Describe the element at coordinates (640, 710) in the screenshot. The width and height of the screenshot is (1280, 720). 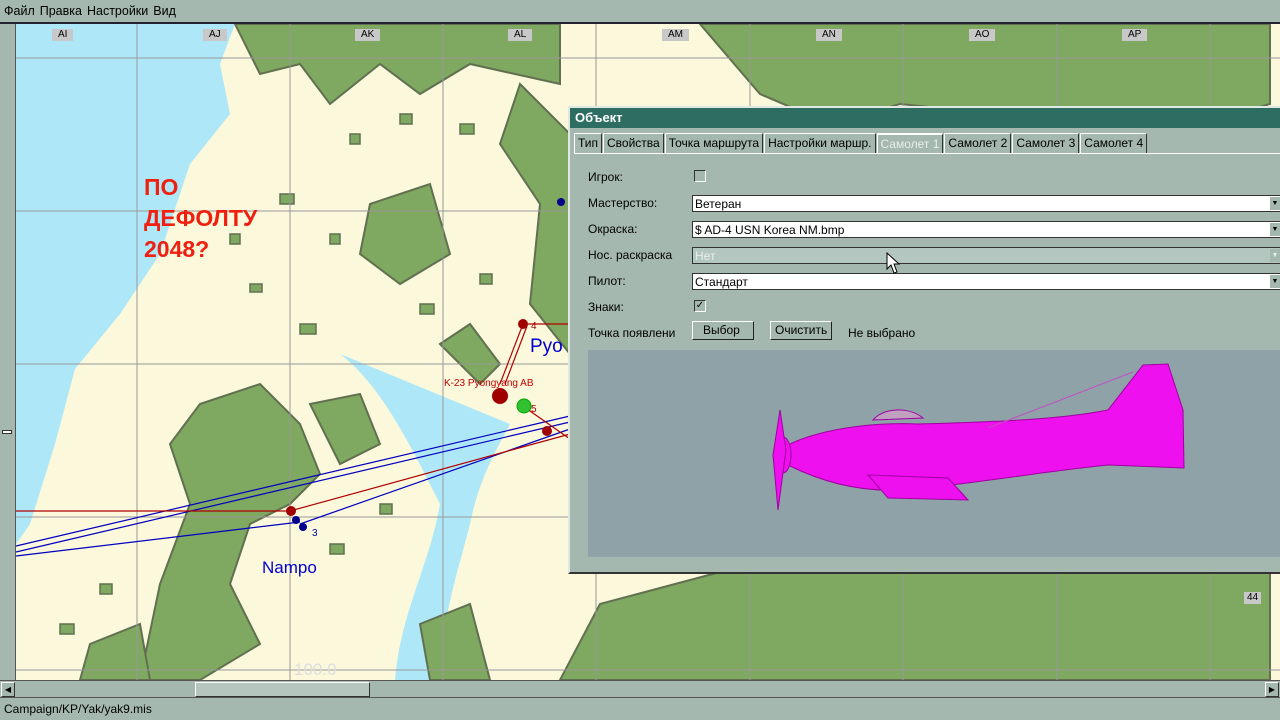
I see `status-bar: Campaign/KP/Yak/yak9.mis` at that location.